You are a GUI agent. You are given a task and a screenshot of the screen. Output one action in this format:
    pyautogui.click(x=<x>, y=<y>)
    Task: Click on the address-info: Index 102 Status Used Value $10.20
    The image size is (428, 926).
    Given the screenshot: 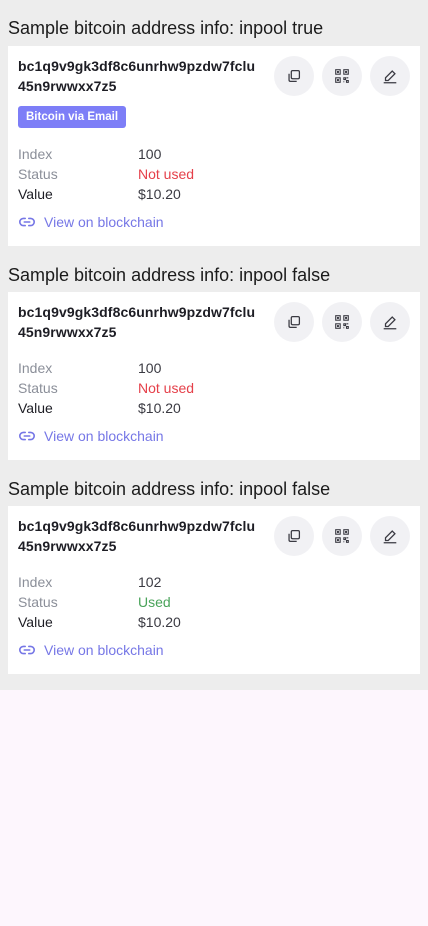 What is the action you would take?
    pyautogui.click(x=214, y=602)
    